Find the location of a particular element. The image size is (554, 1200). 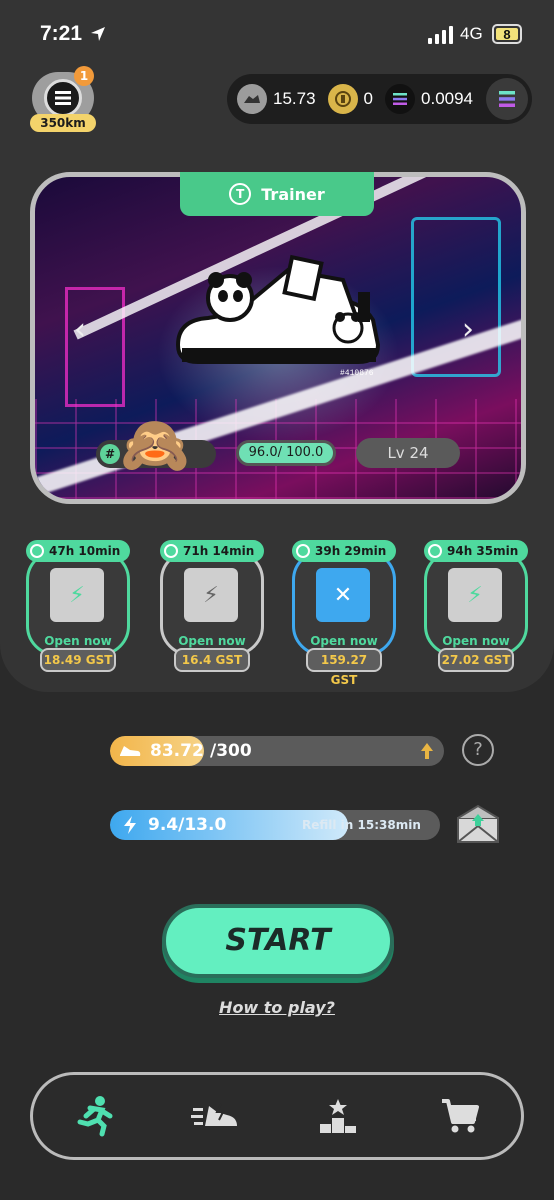

signal-icon is located at coordinates (440, 35).